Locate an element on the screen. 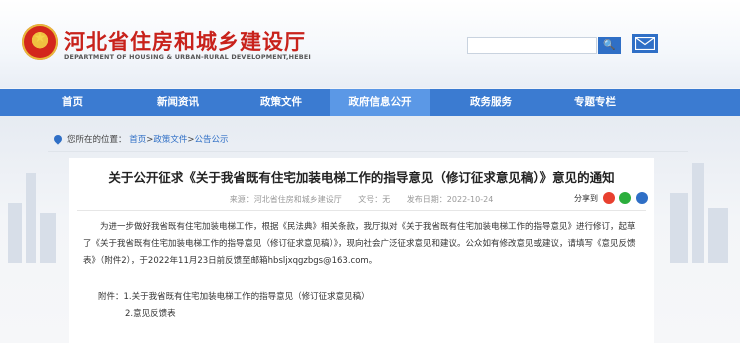 Image resolution: width=740 pixels, height=343 pixels. search-input is located at coordinates (532, 45).